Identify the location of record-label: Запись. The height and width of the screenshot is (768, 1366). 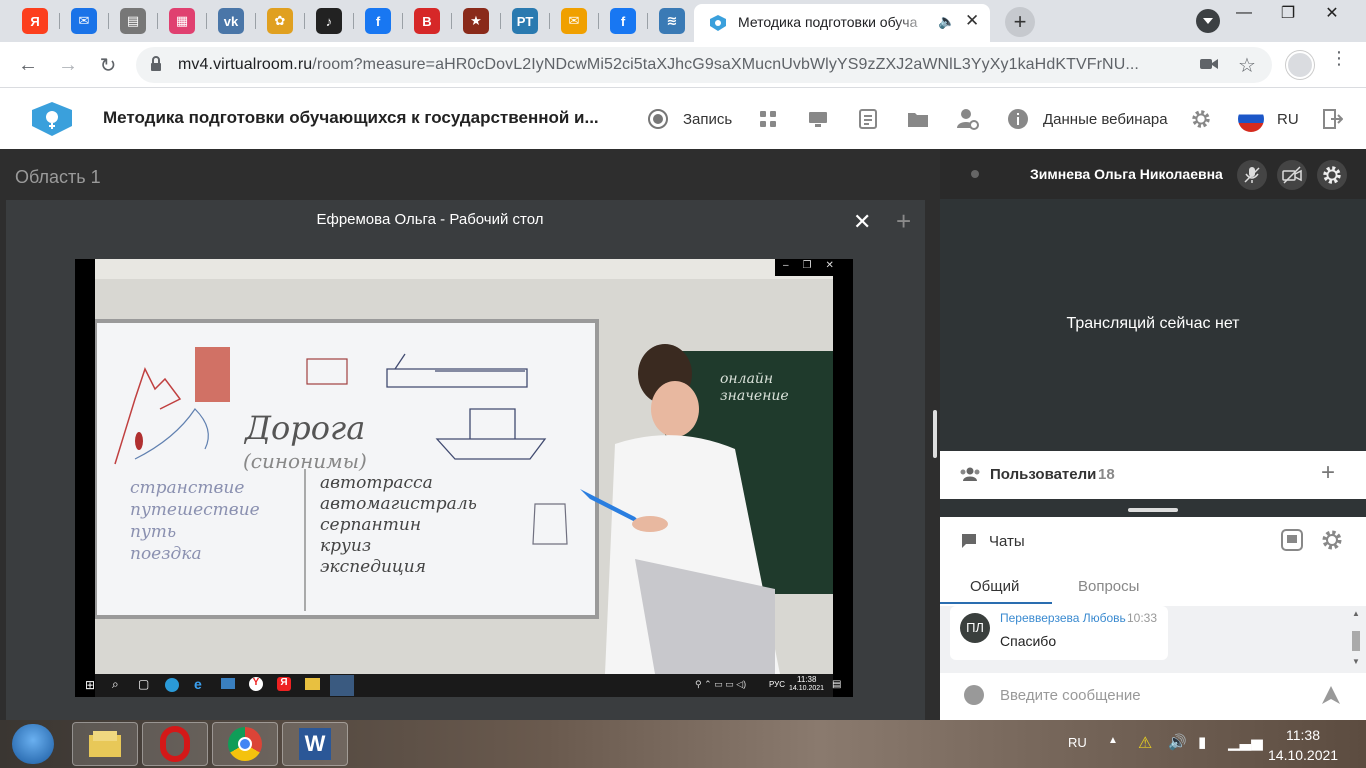
(707, 119).